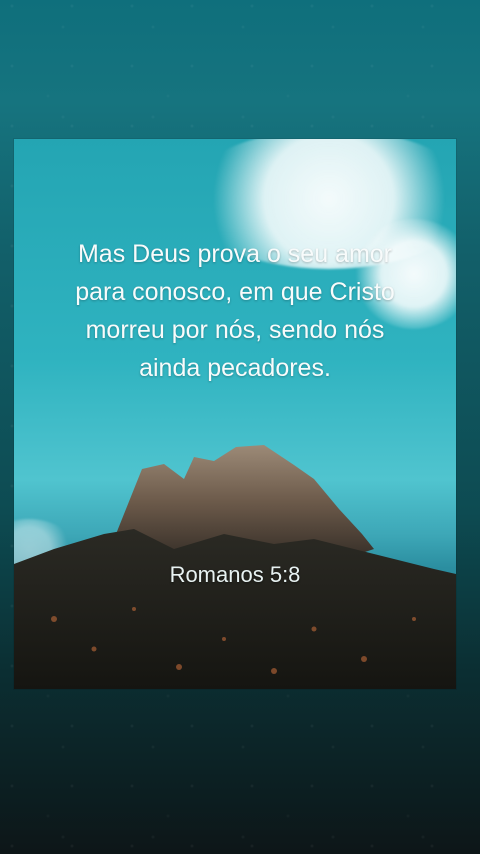 This screenshot has height=854, width=480. I want to click on verse-reference: Romanos 5:8, so click(235, 574).